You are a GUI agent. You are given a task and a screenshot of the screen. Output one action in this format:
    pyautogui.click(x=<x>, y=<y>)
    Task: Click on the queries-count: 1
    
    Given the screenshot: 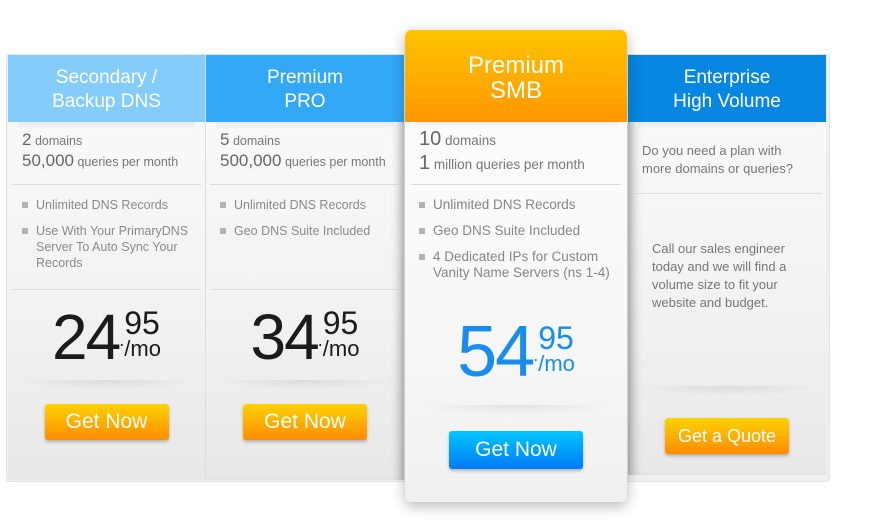 What is the action you would take?
    pyautogui.click(x=425, y=163)
    